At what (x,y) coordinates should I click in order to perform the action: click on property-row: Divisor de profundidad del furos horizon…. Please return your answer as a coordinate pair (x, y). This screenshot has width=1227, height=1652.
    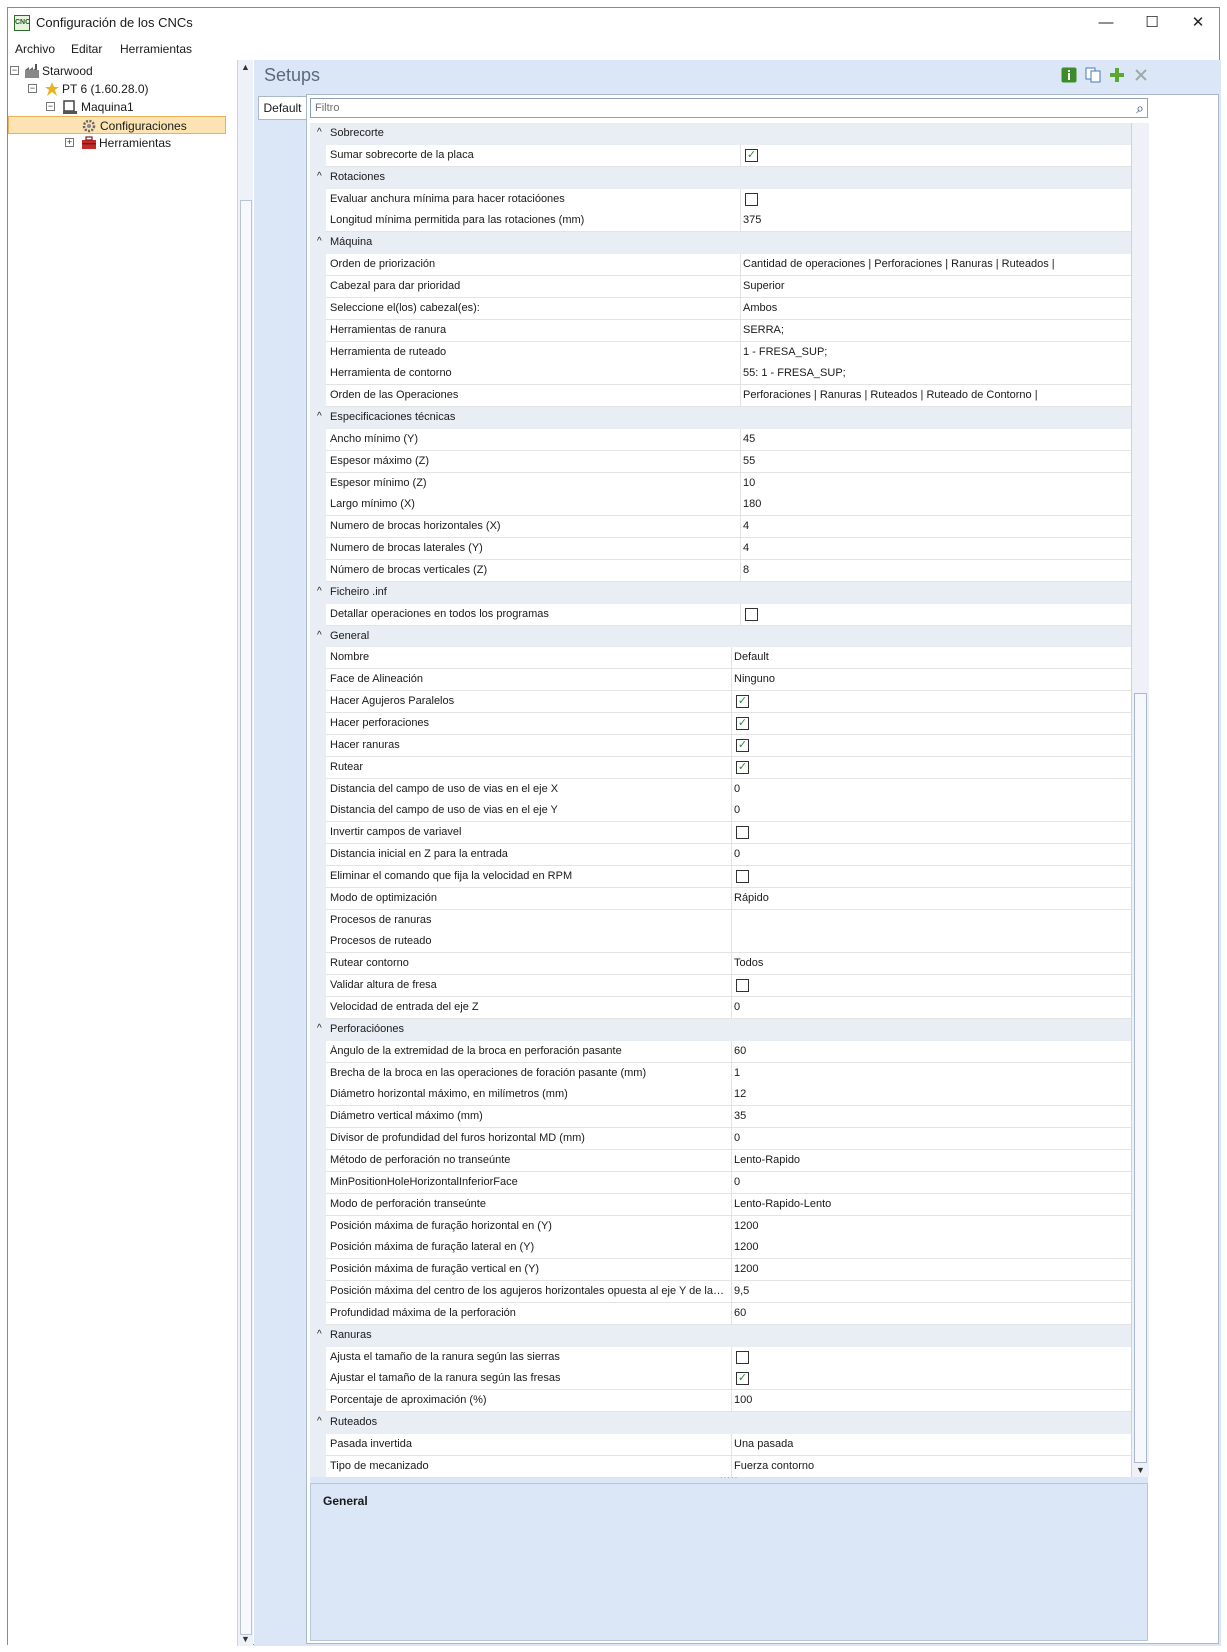
    Looking at the image, I should click on (720, 1139).